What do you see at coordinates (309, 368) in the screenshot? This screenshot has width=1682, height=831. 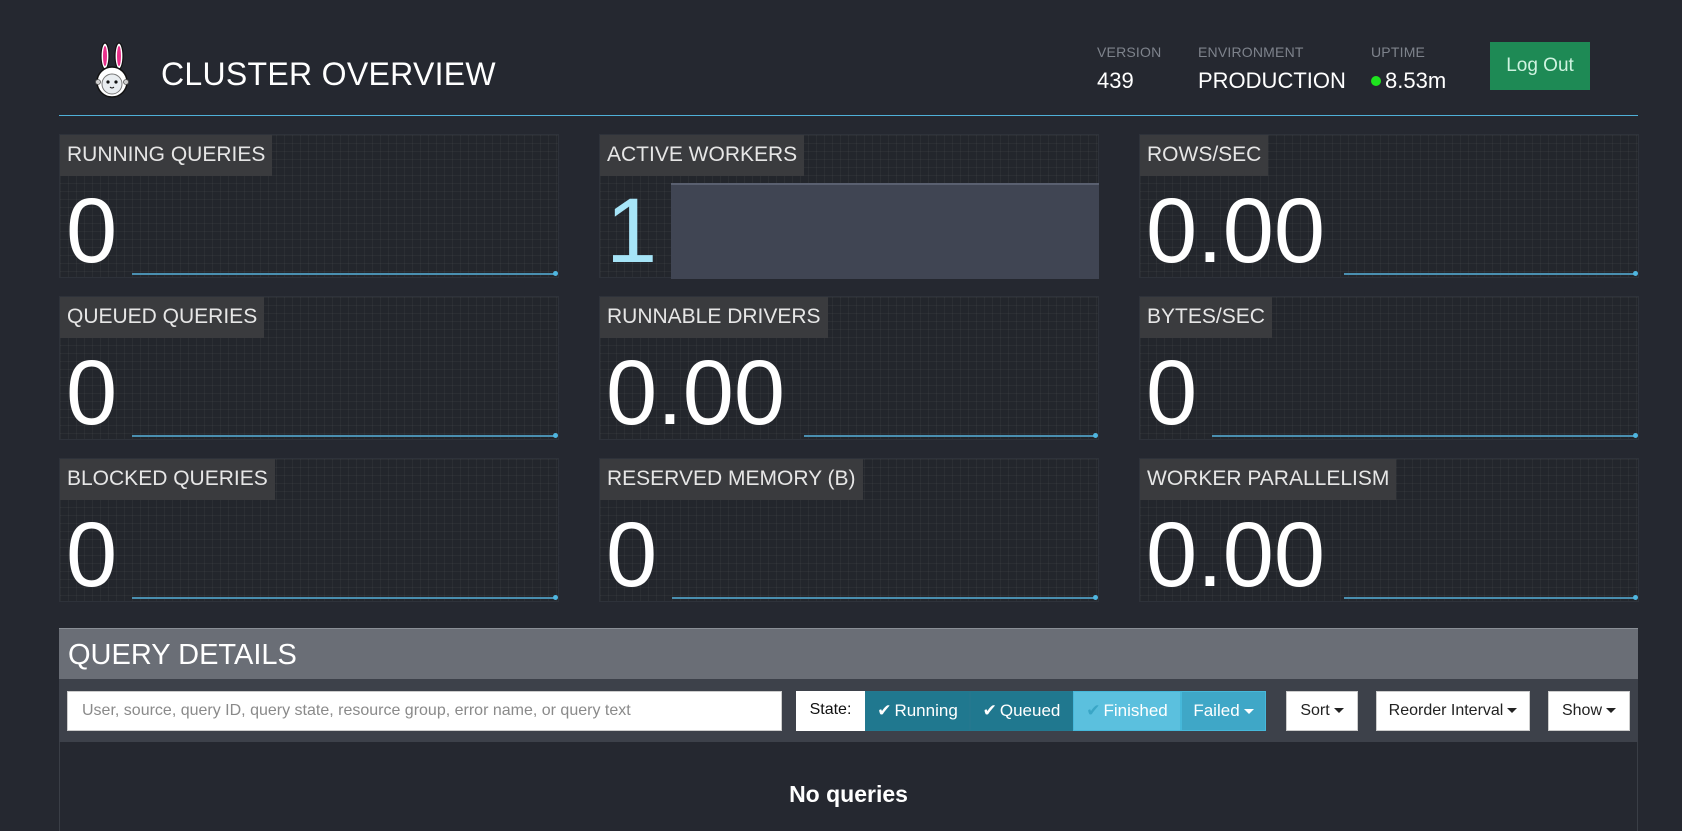 I see `queued-queries-tile: QUEUED QUERIES 0` at bounding box center [309, 368].